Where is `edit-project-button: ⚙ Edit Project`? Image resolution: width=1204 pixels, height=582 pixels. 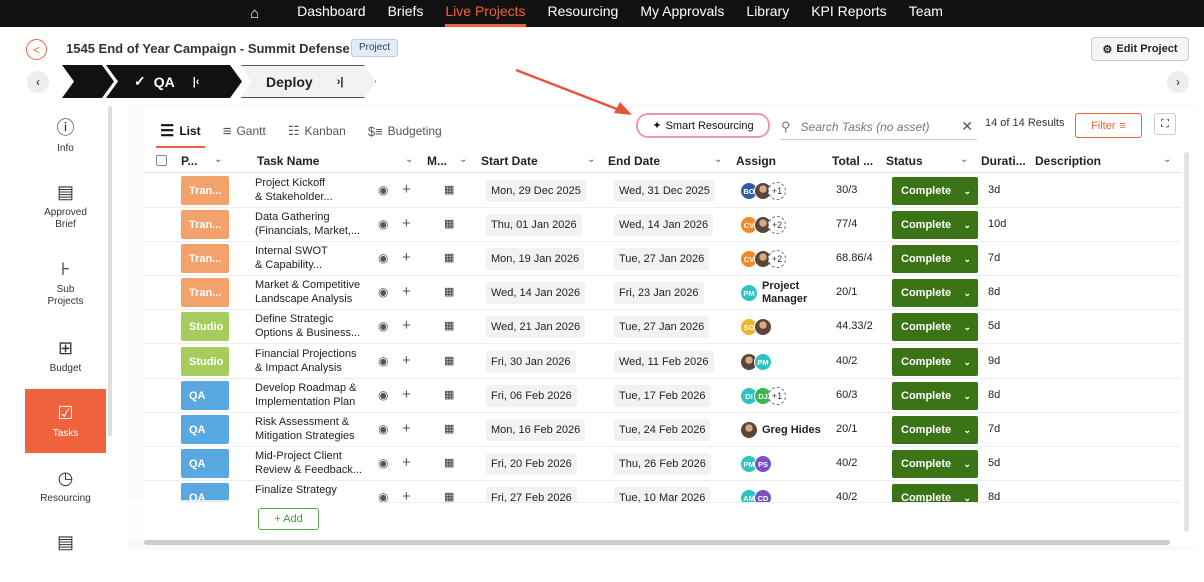 edit-project-button: ⚙ Edit Project is located at coordinates (1140, 49).